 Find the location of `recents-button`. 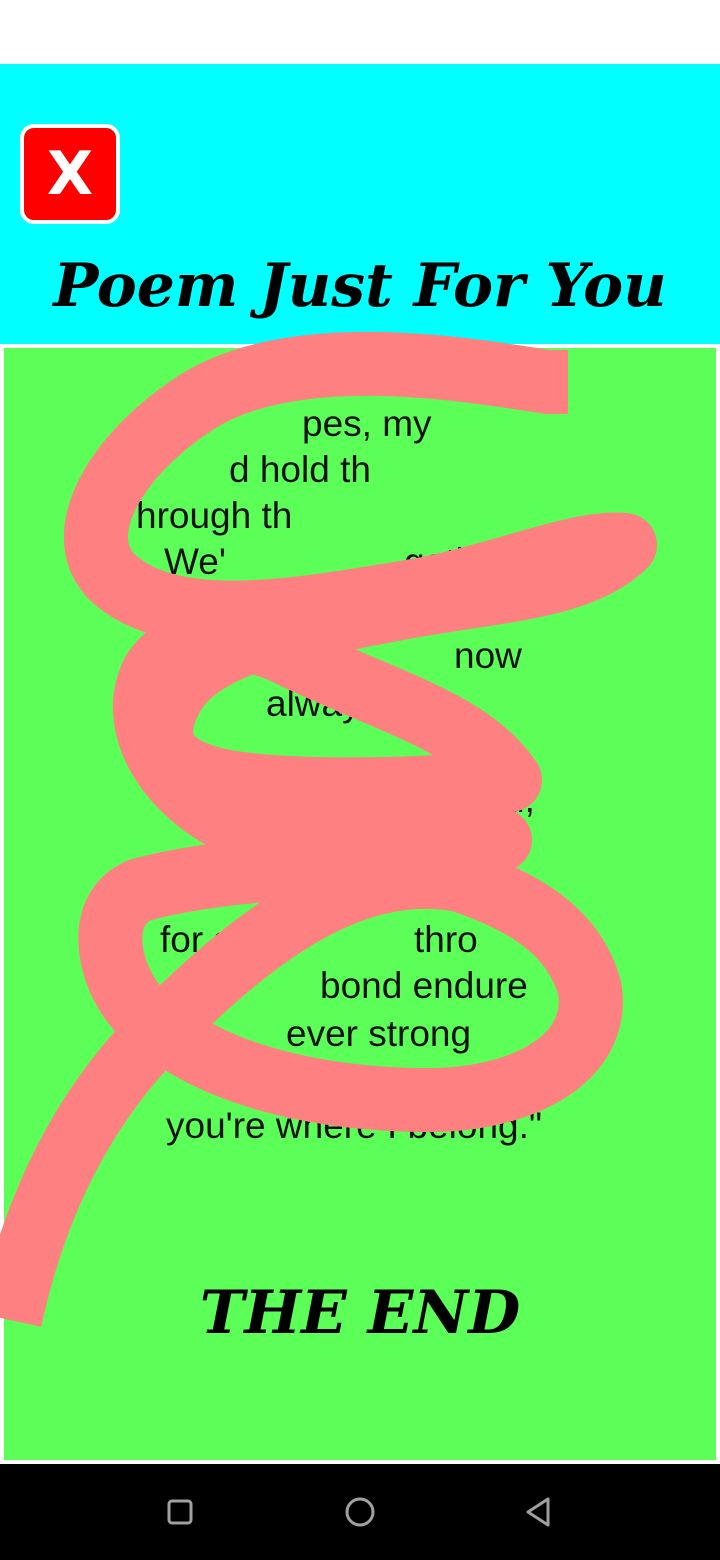

recents-button is located at coordinates (180, 1512).